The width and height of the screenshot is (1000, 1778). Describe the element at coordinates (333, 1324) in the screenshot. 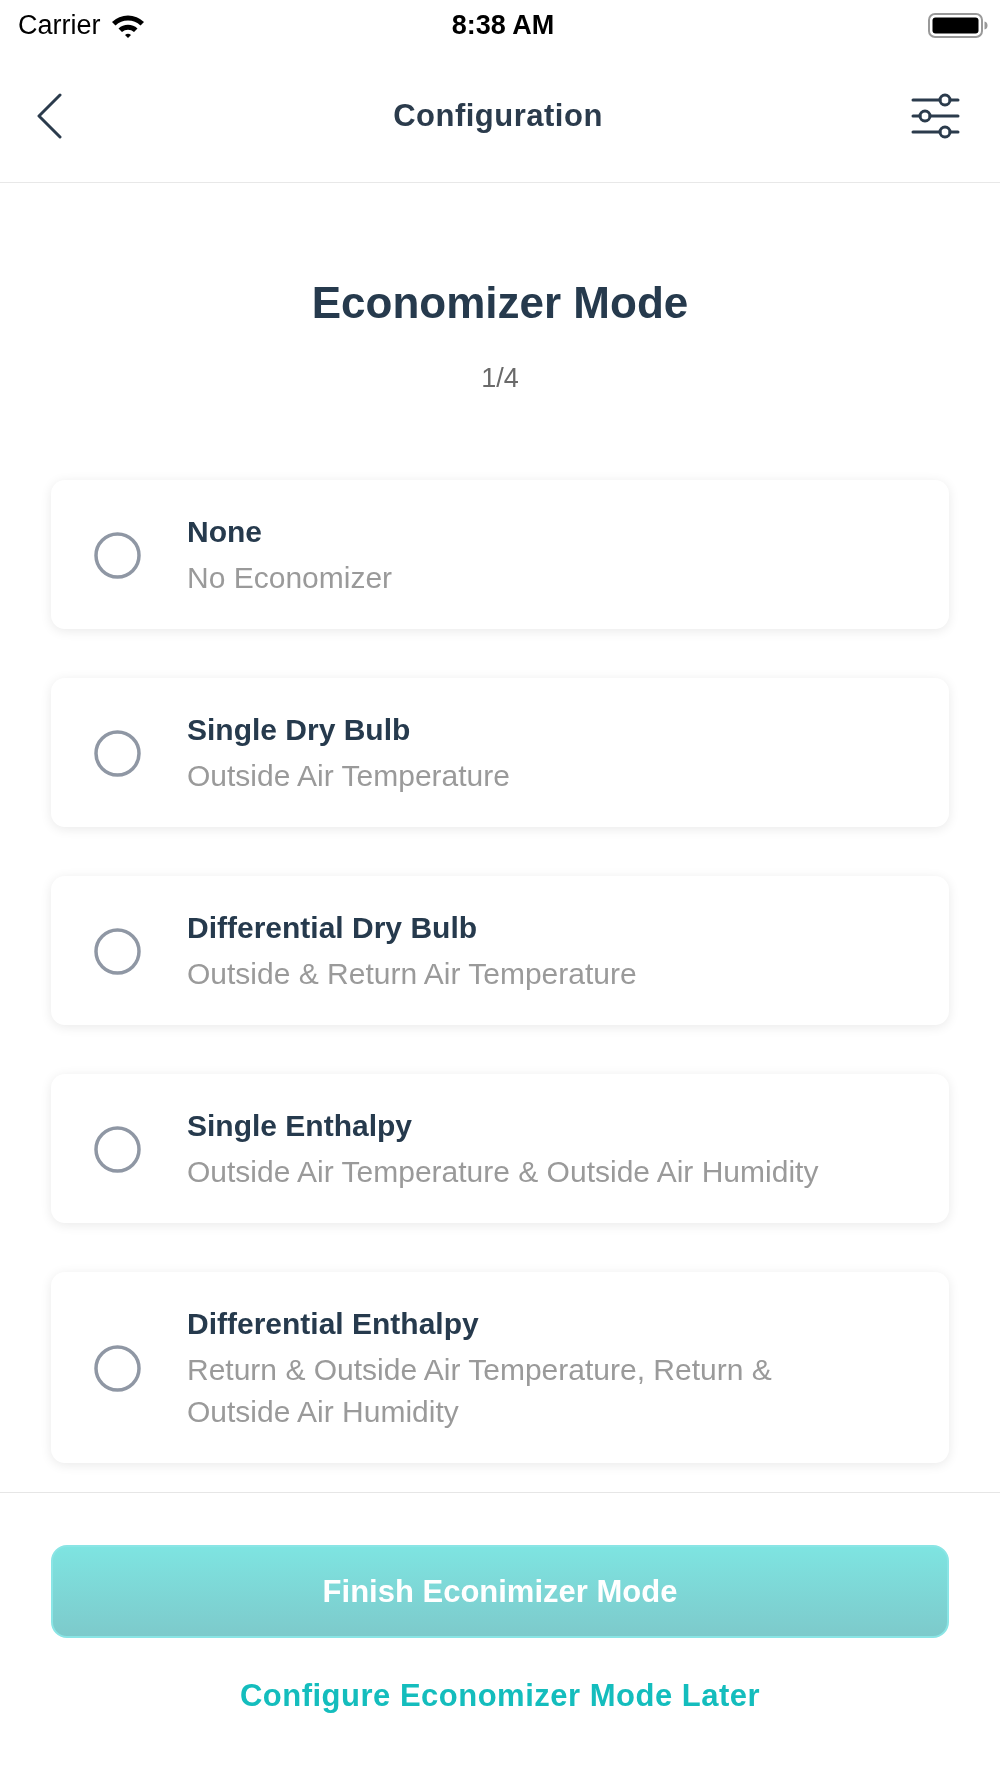

I see `option-title: Differential Enthalpy` at that location.